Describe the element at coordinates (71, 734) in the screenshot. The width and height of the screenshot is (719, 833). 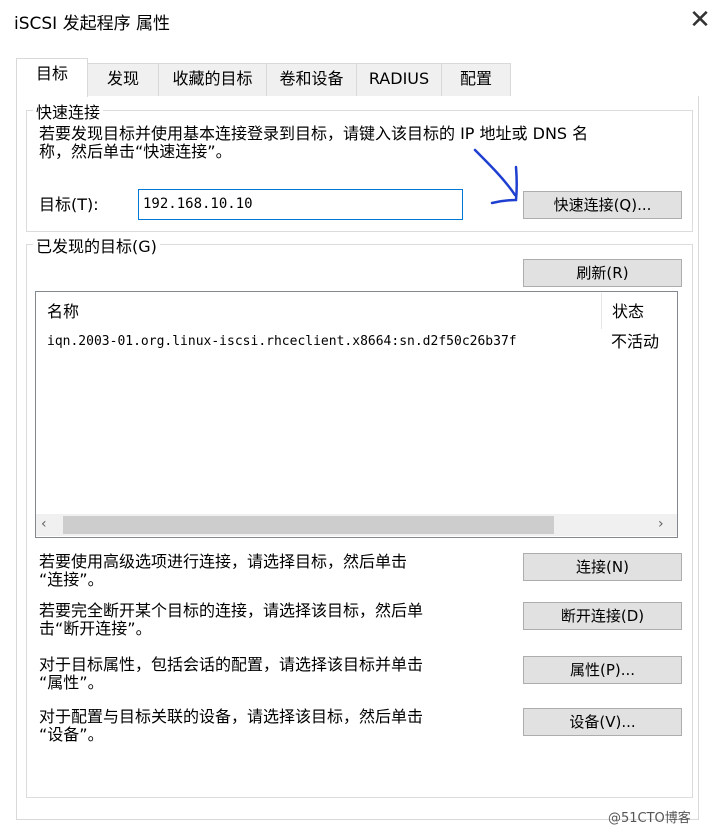
I see `devices-desc-line2: “设备”。` at that location.